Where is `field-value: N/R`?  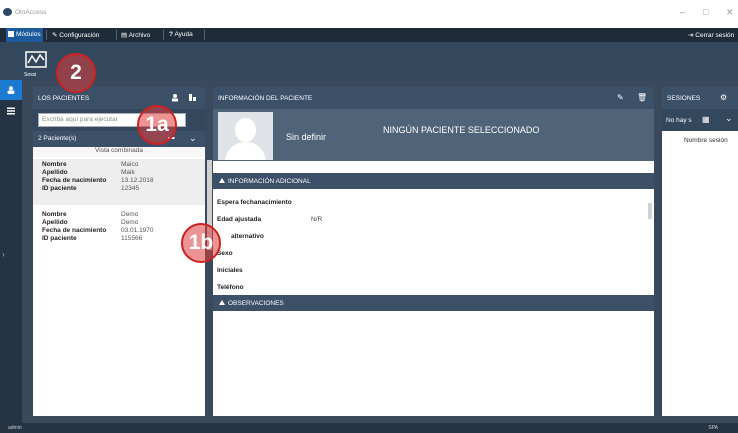
field-value: N/R is located at coordinates (317, 219).